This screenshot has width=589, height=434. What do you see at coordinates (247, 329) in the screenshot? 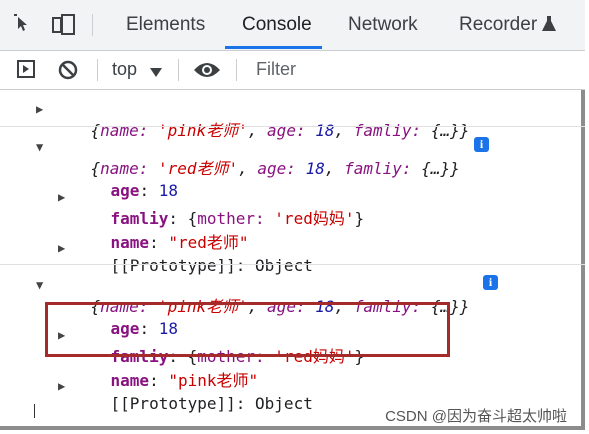
I see `annotation-highlight-box` at bounding box center [247, 329].